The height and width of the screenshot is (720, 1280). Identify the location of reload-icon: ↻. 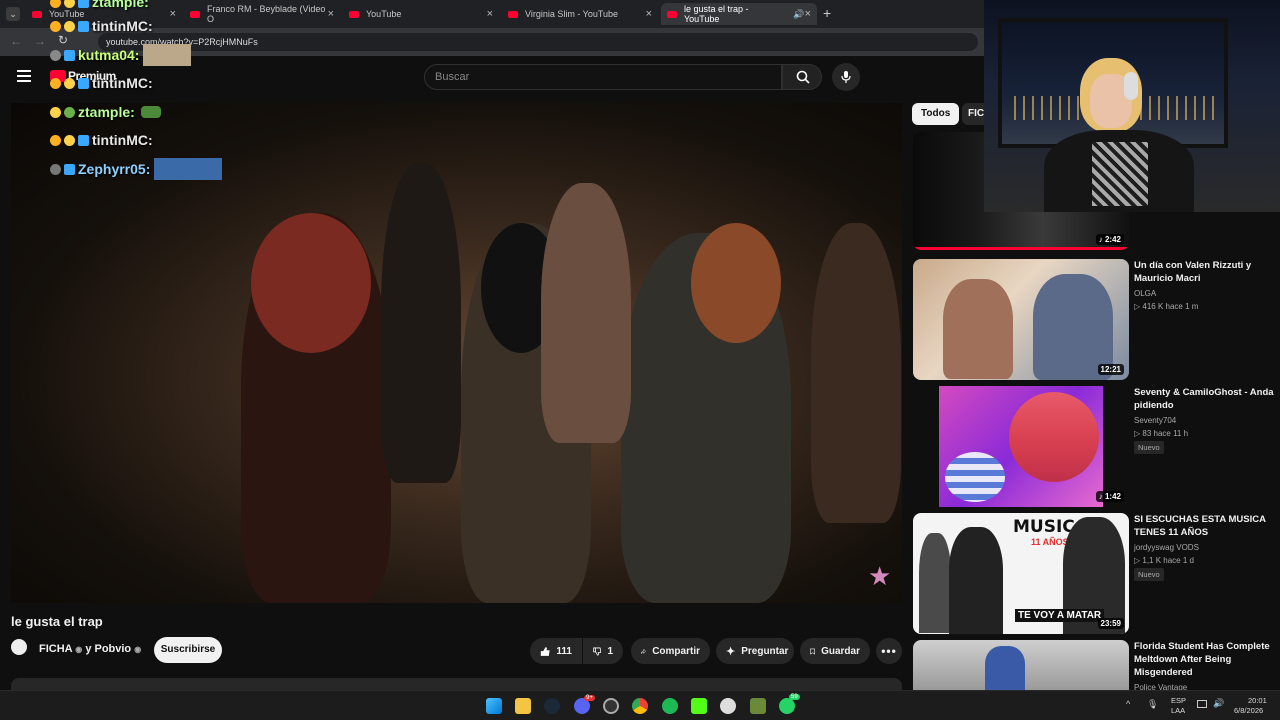
(63, 40).